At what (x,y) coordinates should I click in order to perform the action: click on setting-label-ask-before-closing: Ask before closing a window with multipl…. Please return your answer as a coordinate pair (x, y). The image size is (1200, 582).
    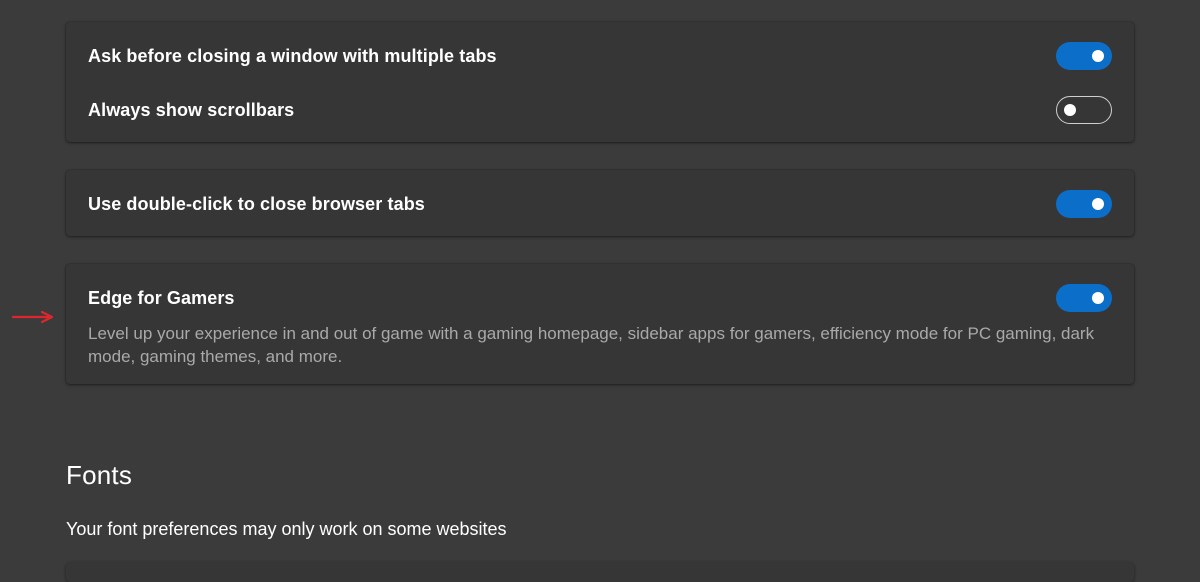
    Looking at the image, I should click on (292, 55).